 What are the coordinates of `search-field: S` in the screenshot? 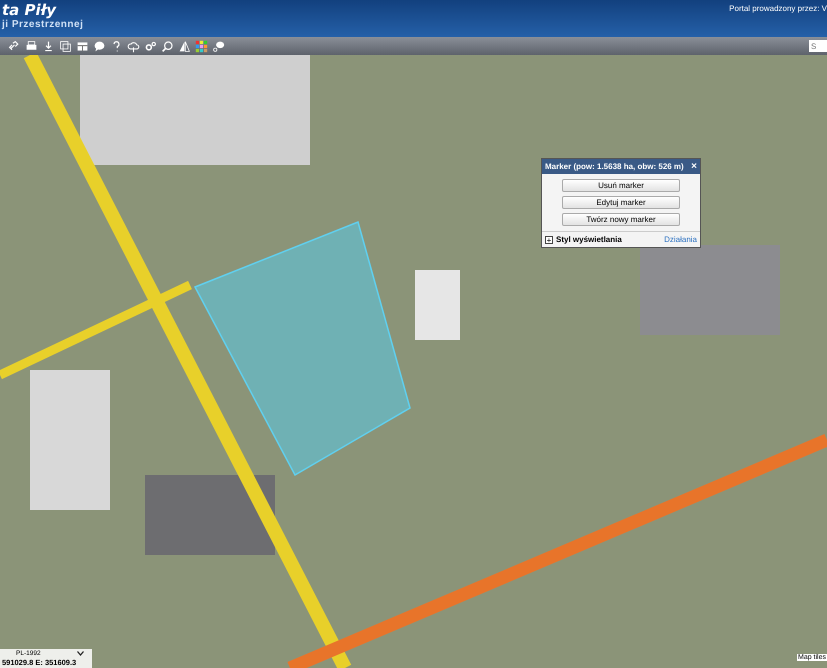 It's located at (818, 46).